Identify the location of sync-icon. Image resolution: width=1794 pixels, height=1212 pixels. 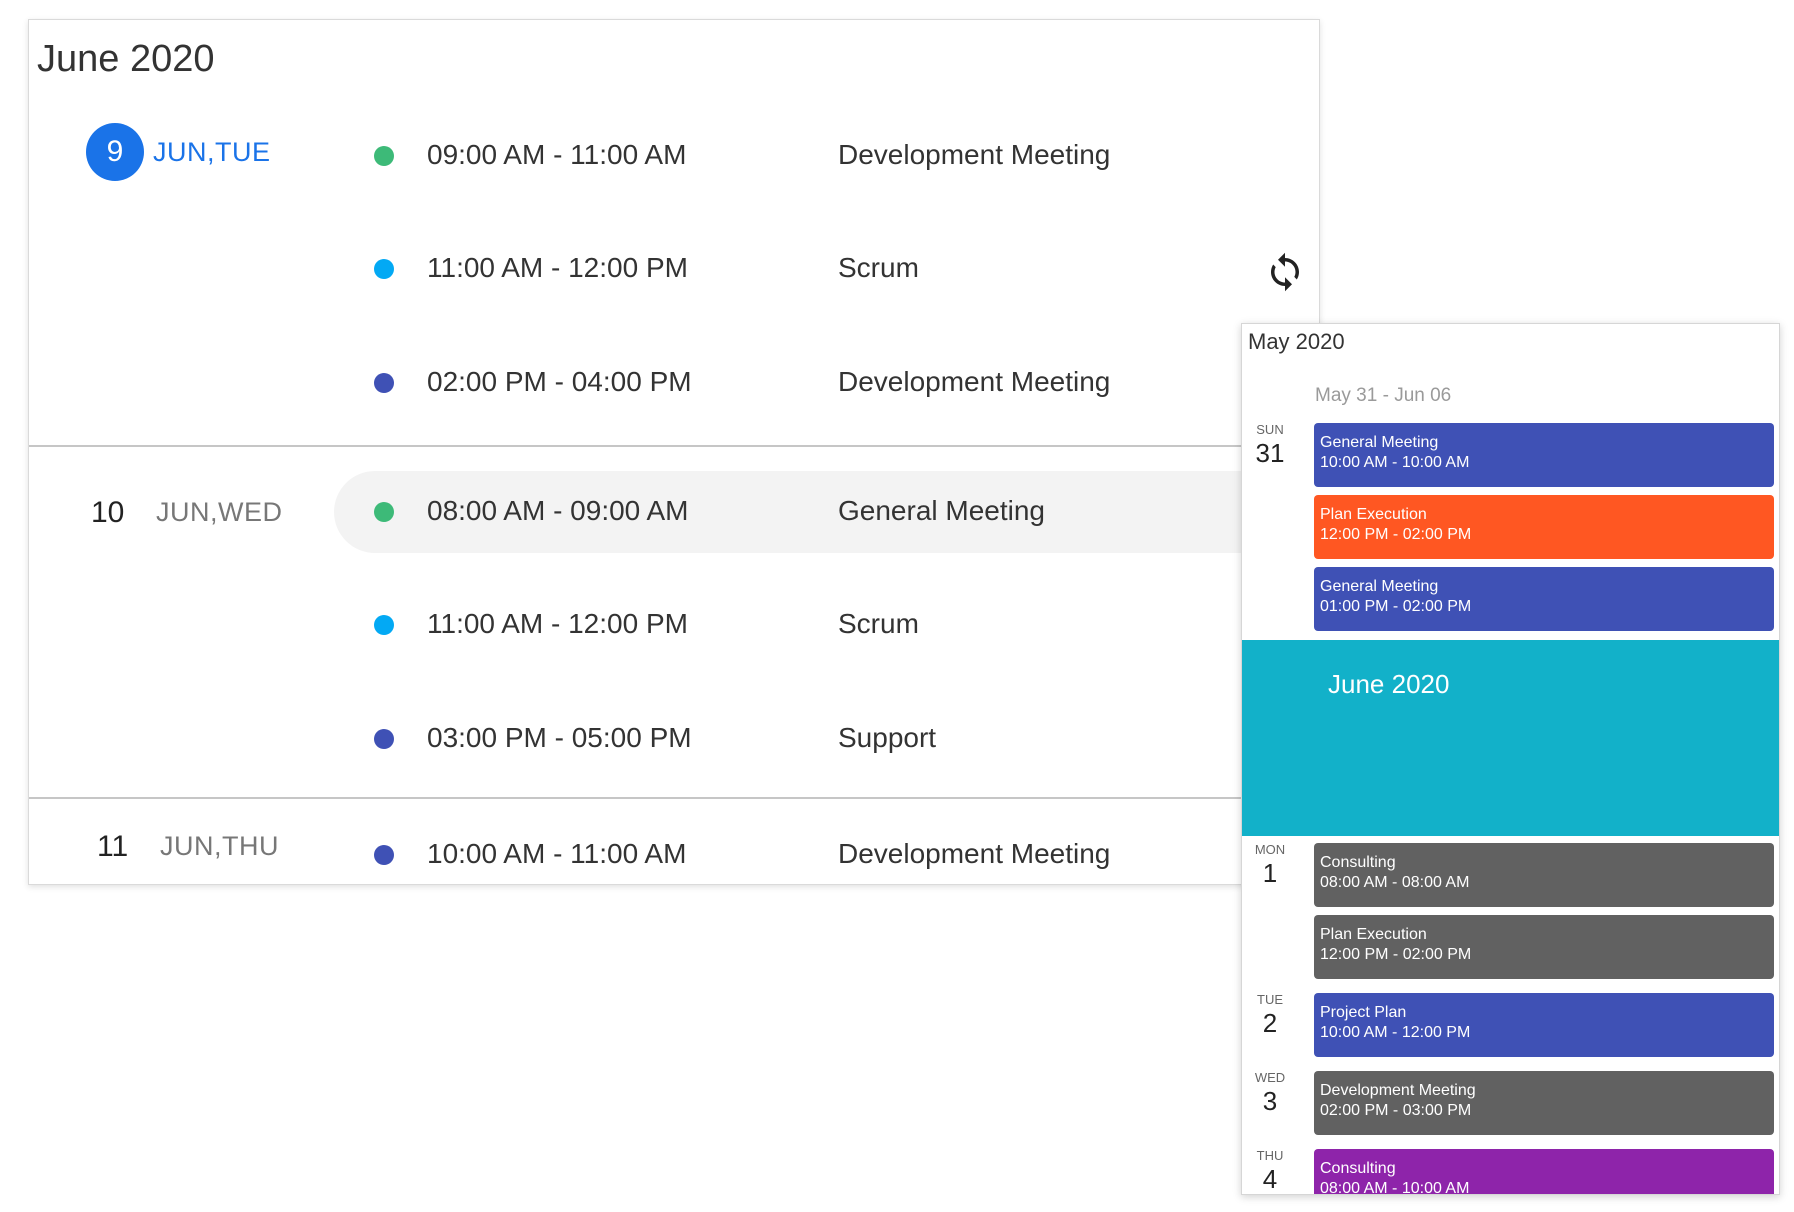
(1285, 272).